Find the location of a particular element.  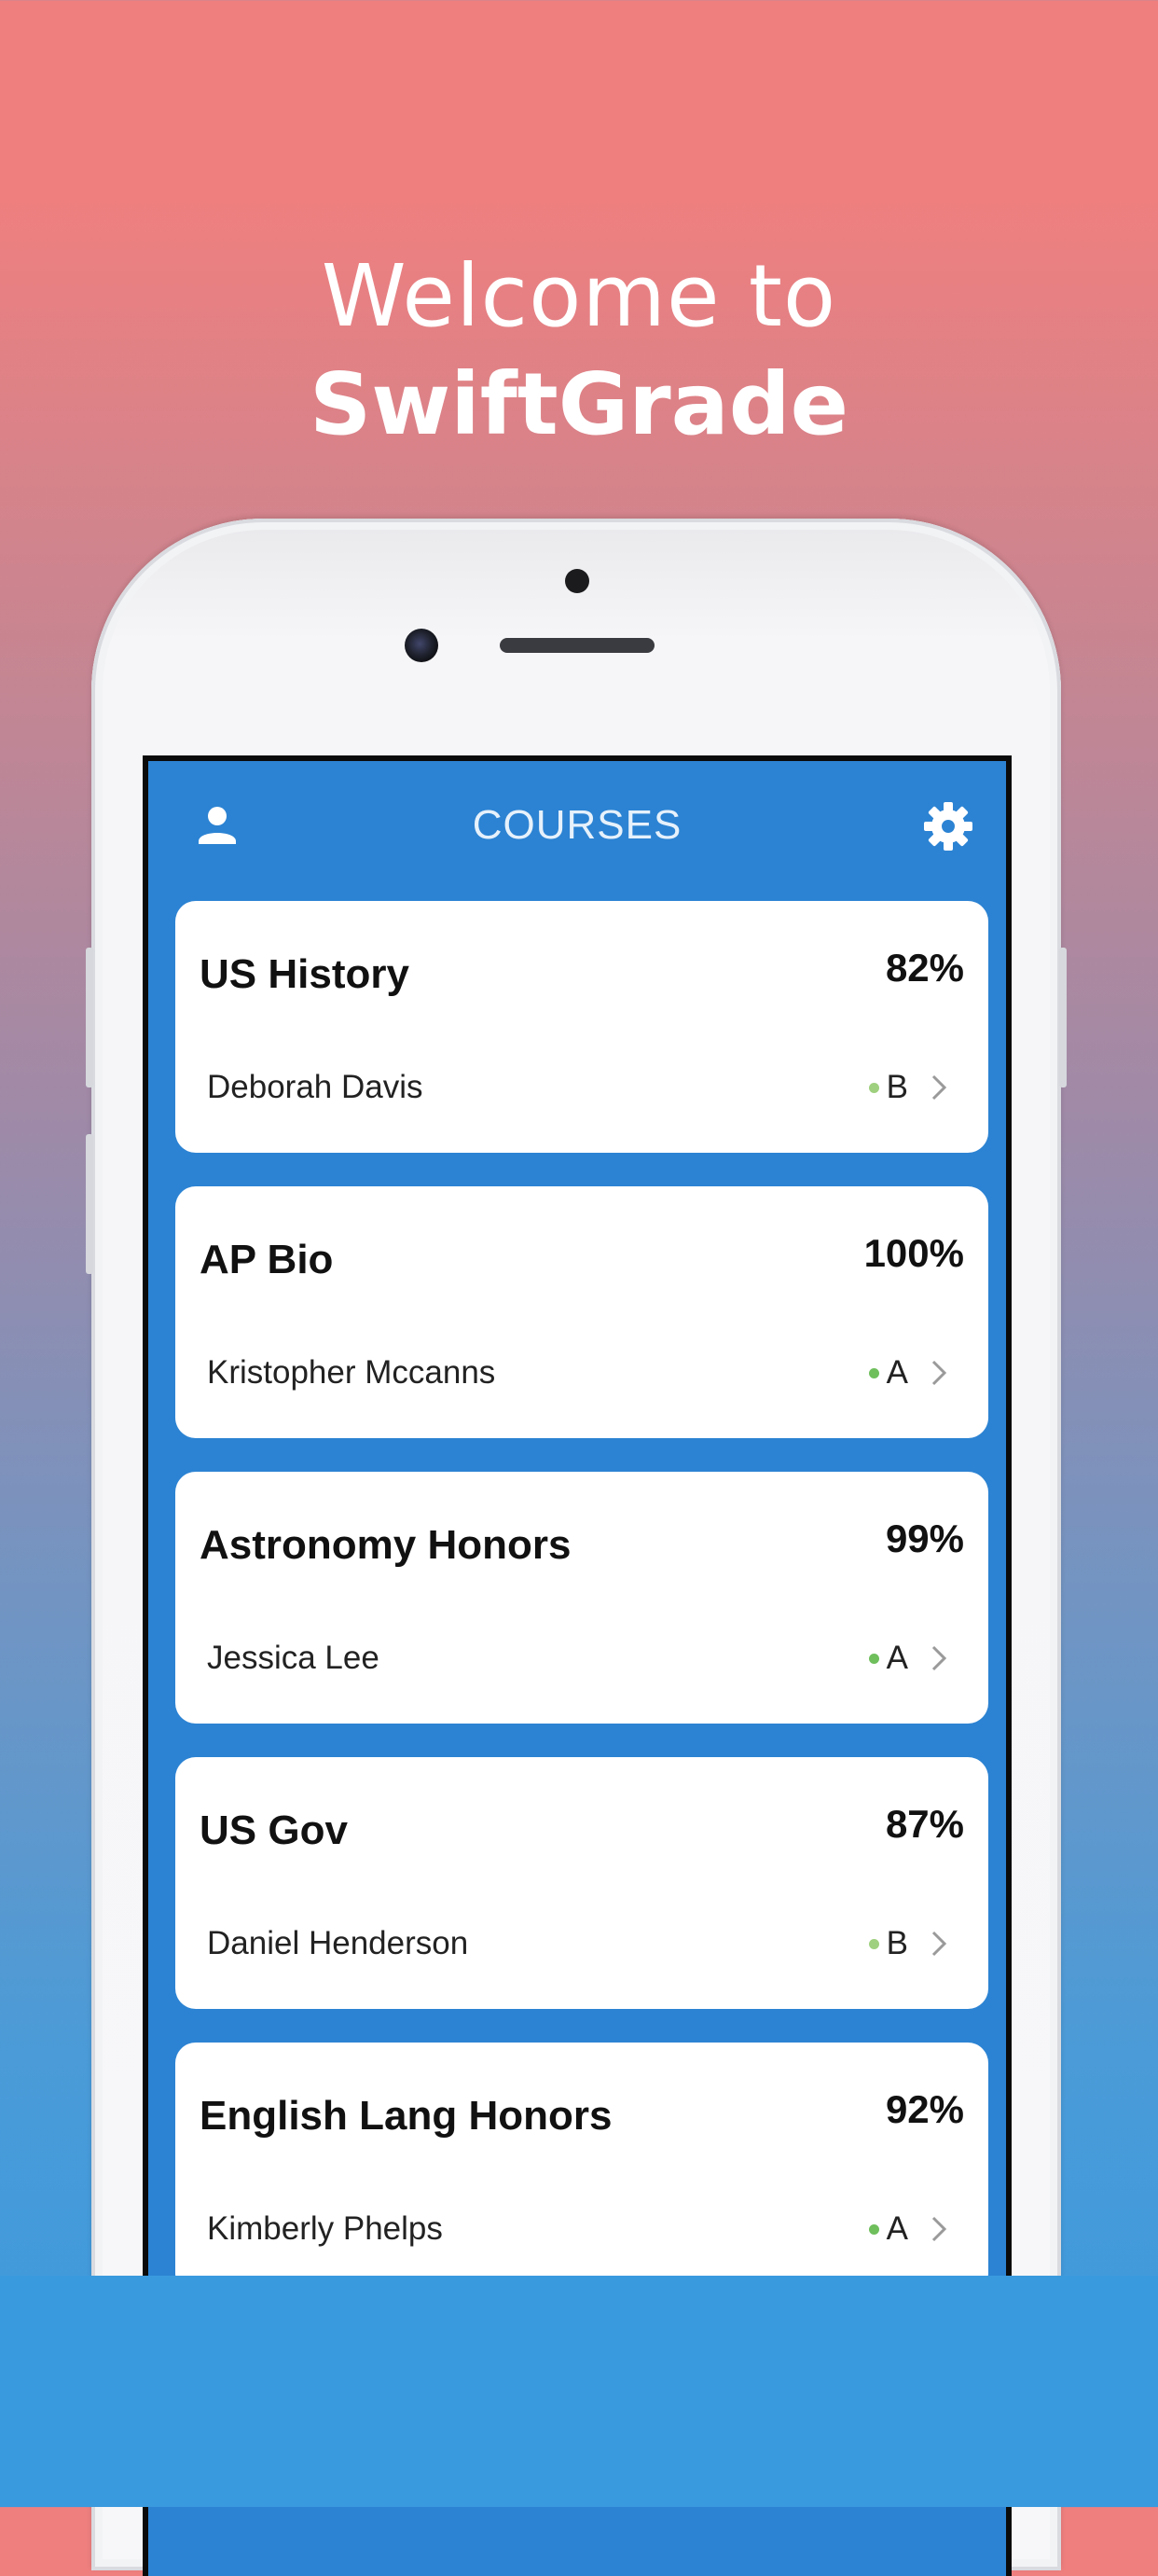

headline-welcome: Welcome to is located at coordinates (579, 296).